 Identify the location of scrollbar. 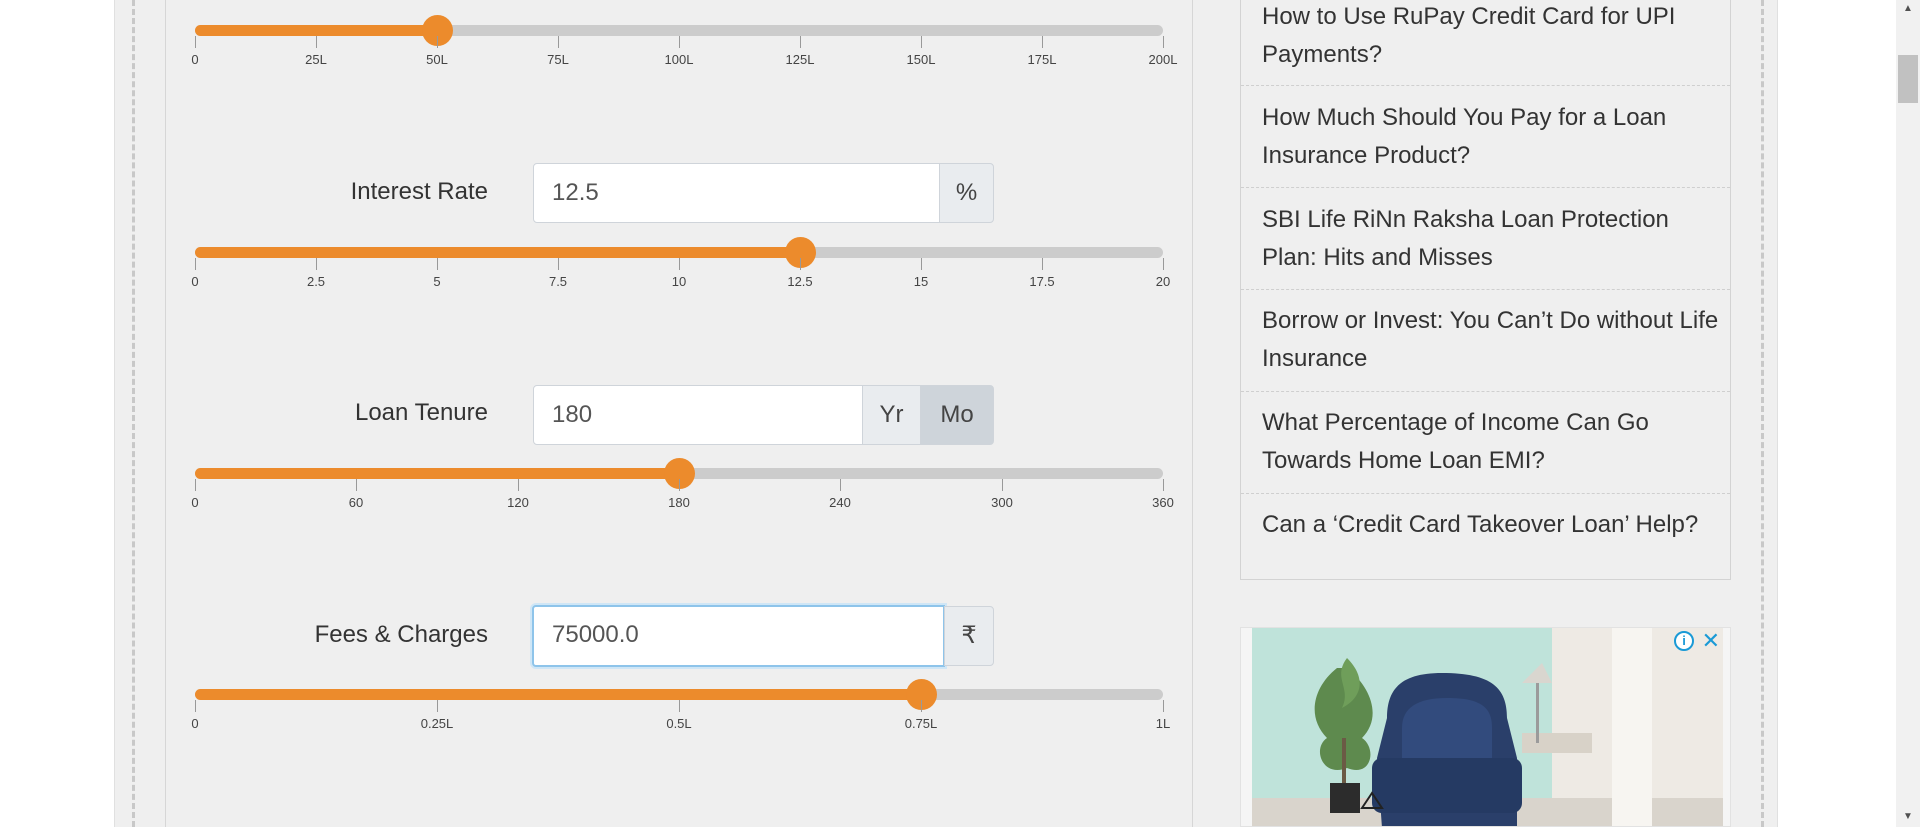
(1908, 413).